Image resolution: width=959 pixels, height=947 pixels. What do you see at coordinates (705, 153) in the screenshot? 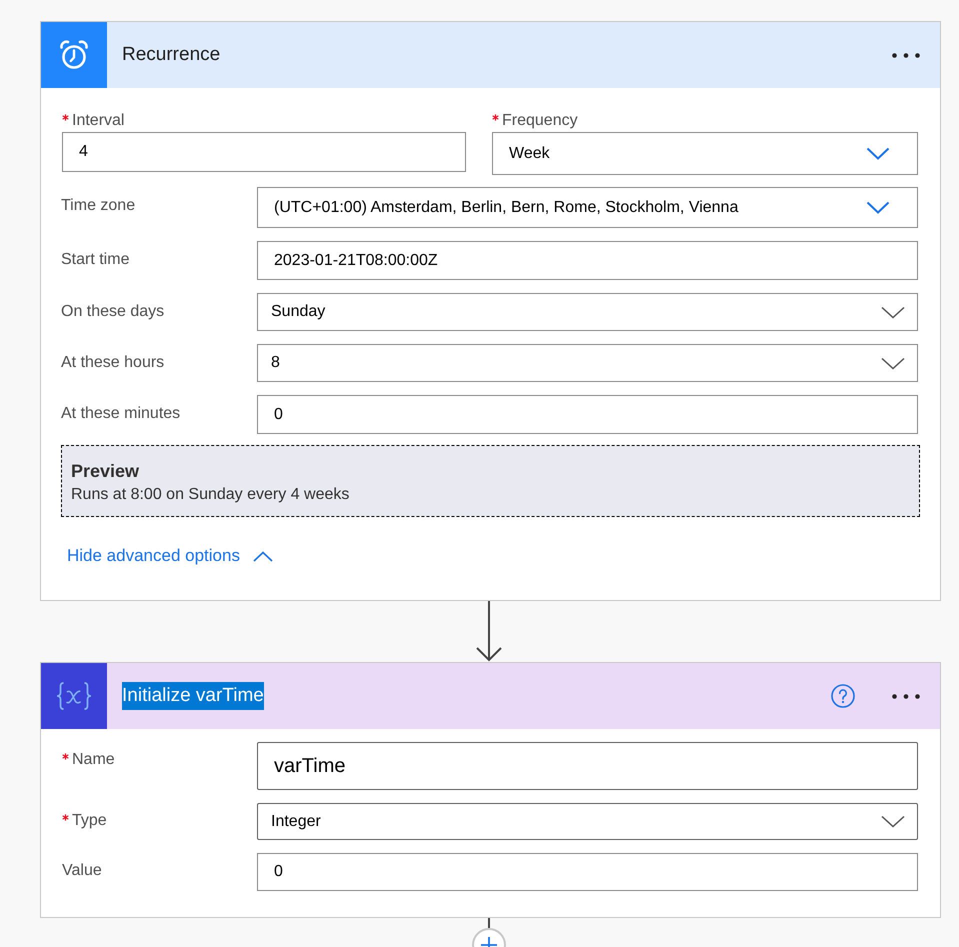
I see `dropdown-field: Week` at bounding box center [705, 153].